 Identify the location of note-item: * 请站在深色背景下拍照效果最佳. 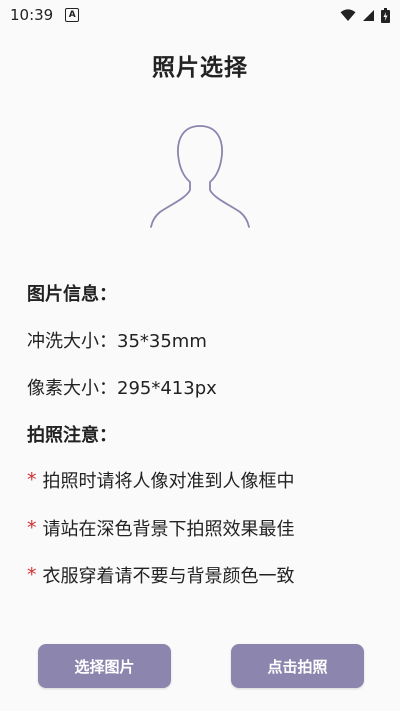
(161, 528).